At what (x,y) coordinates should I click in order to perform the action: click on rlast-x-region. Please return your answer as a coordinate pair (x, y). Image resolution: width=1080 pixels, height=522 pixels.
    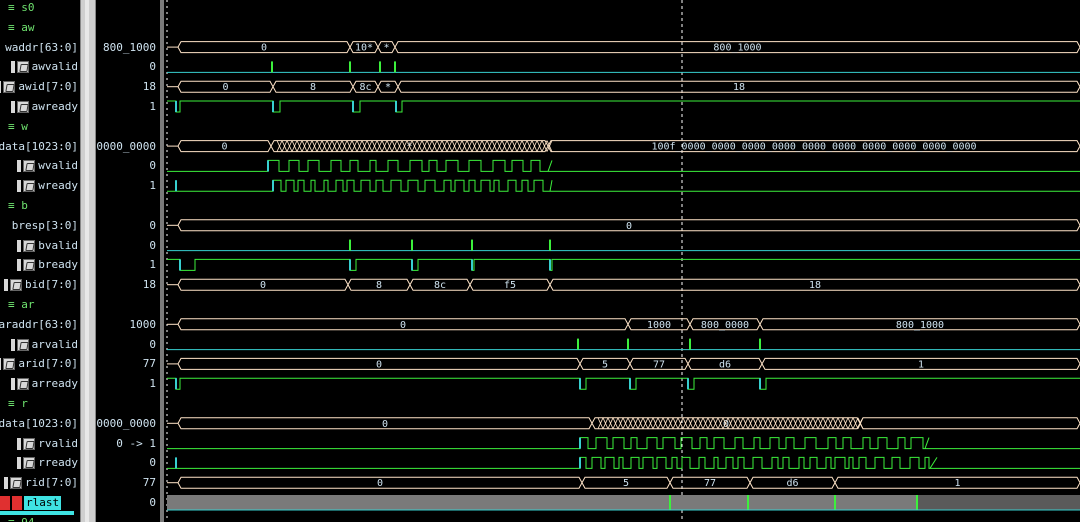
    Looking at the image, I should click on (998, 502).